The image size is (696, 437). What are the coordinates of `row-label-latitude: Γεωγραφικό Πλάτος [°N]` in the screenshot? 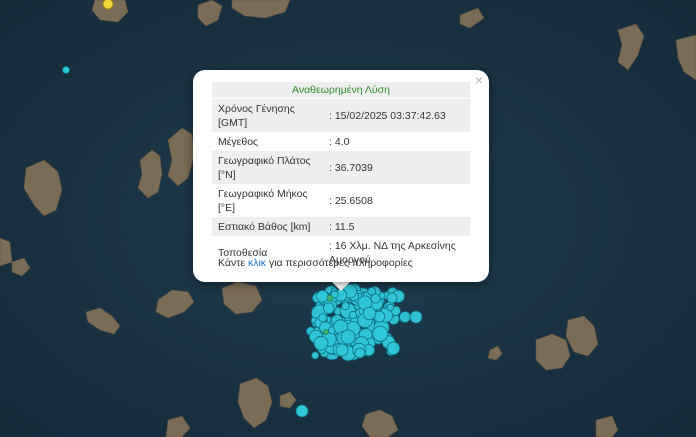 It's located at (268, 167).